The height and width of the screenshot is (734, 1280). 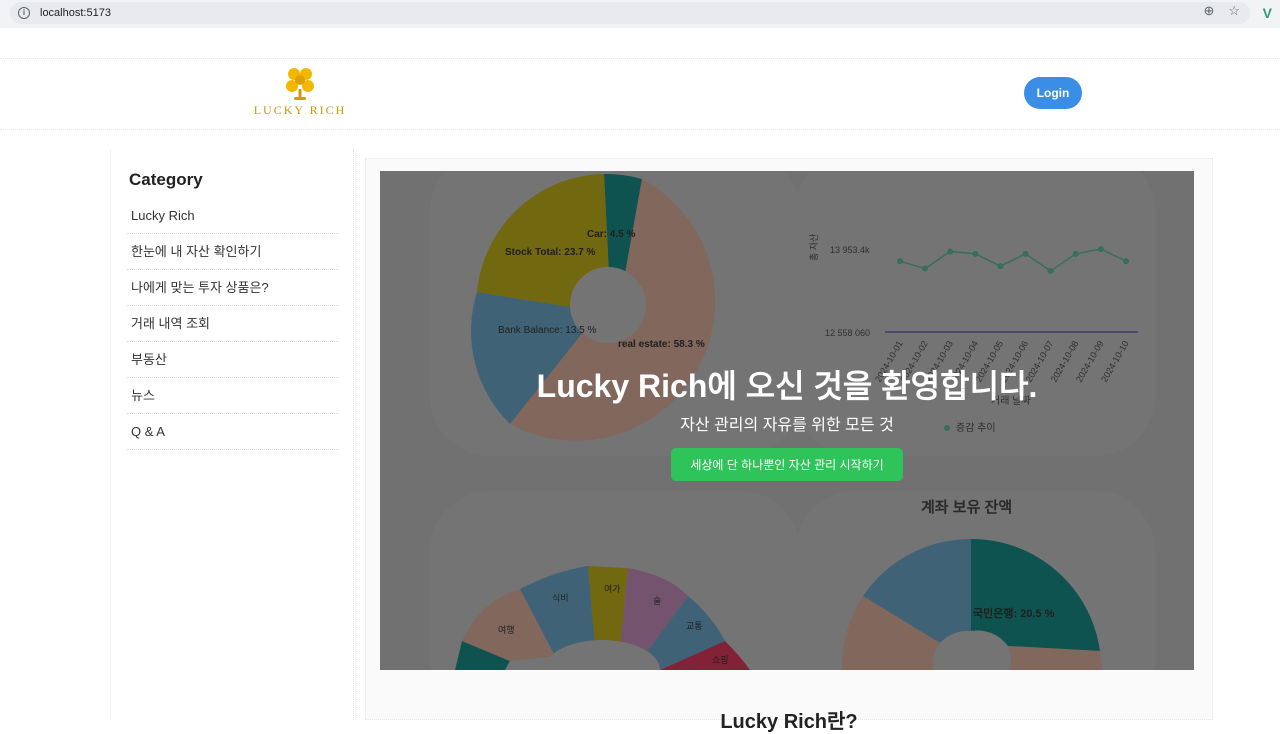 What do you see at coordinates (233, 360) in the screenshot?
I see `category-item-real-estate: 부동산` at bounding box center [233, 360].